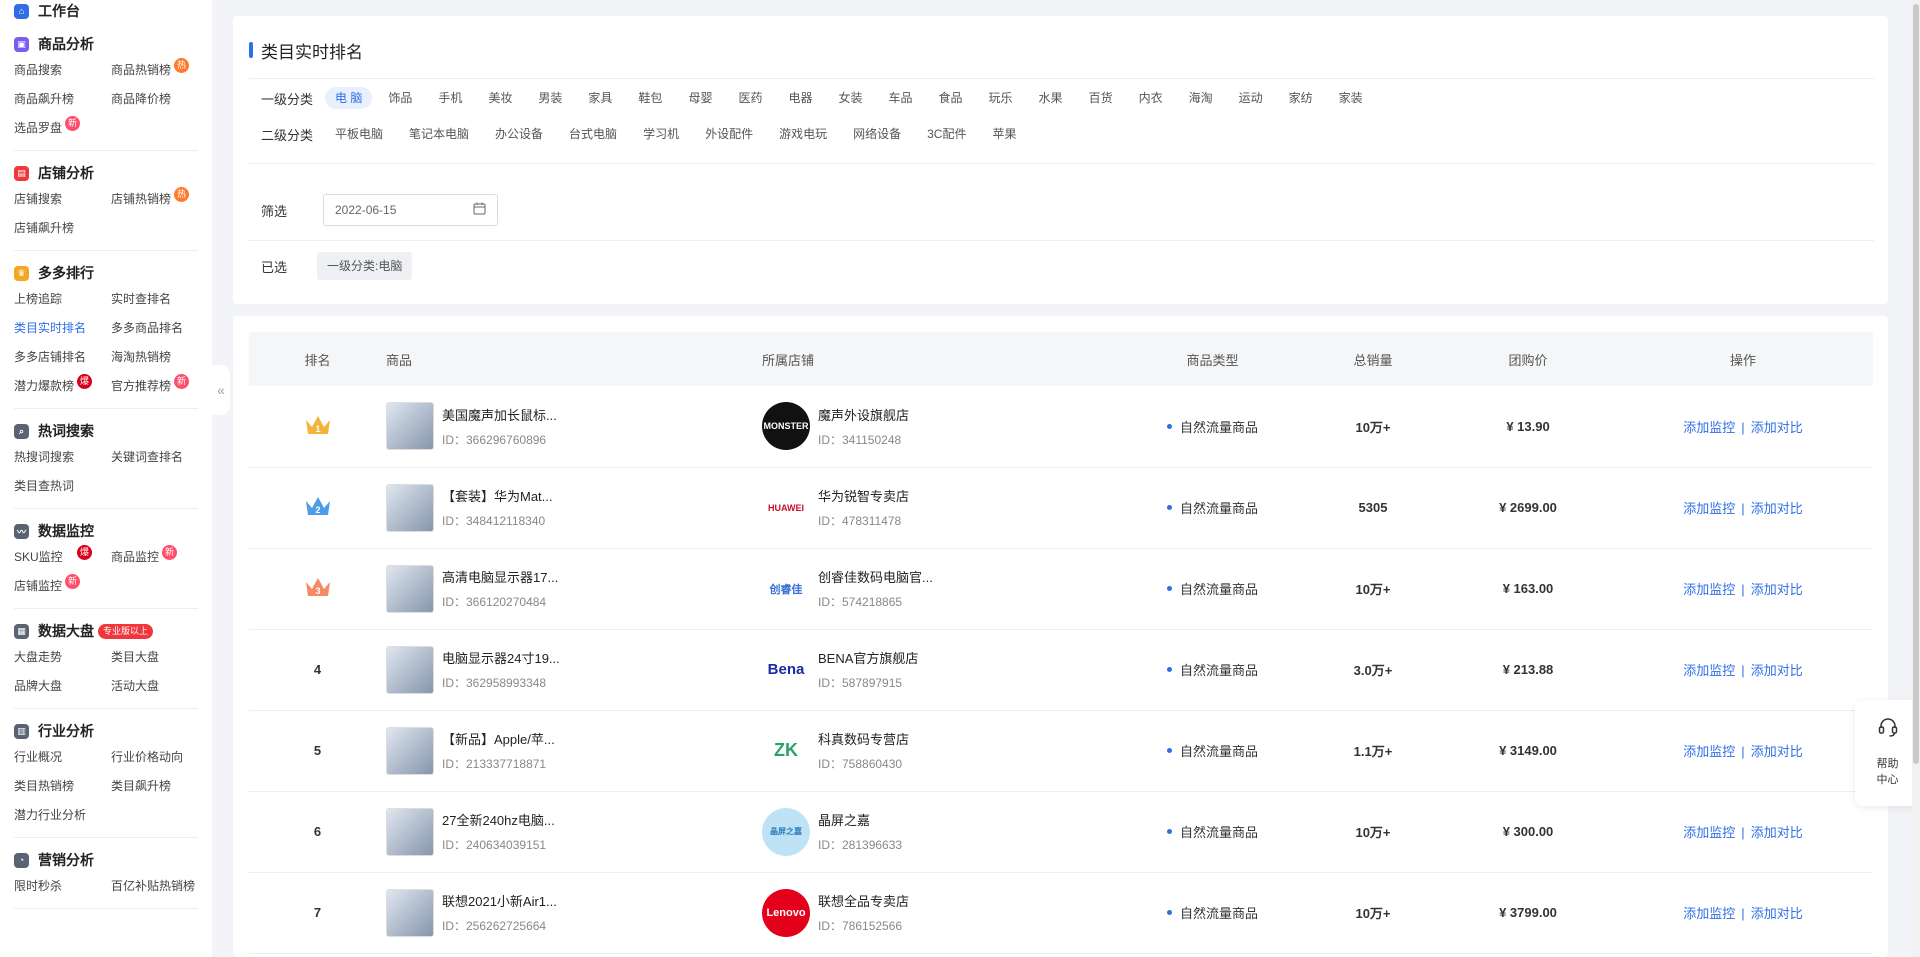 The width and height of the screenshot is (1920, 957). Describe the element at coordinates (863, 900) in the screenshot. I see `shop-name: 联想全品专卖店` at that location.